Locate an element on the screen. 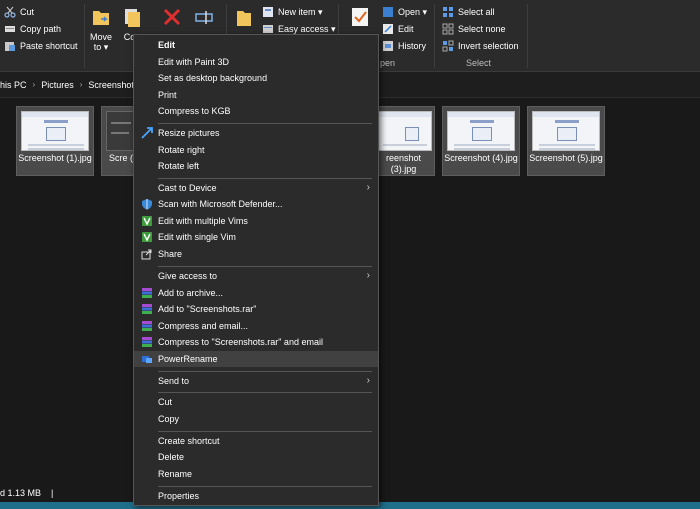 This screenshot has width=700, height=509. menu-item-label: Rename is located at coordinates (175, 474).